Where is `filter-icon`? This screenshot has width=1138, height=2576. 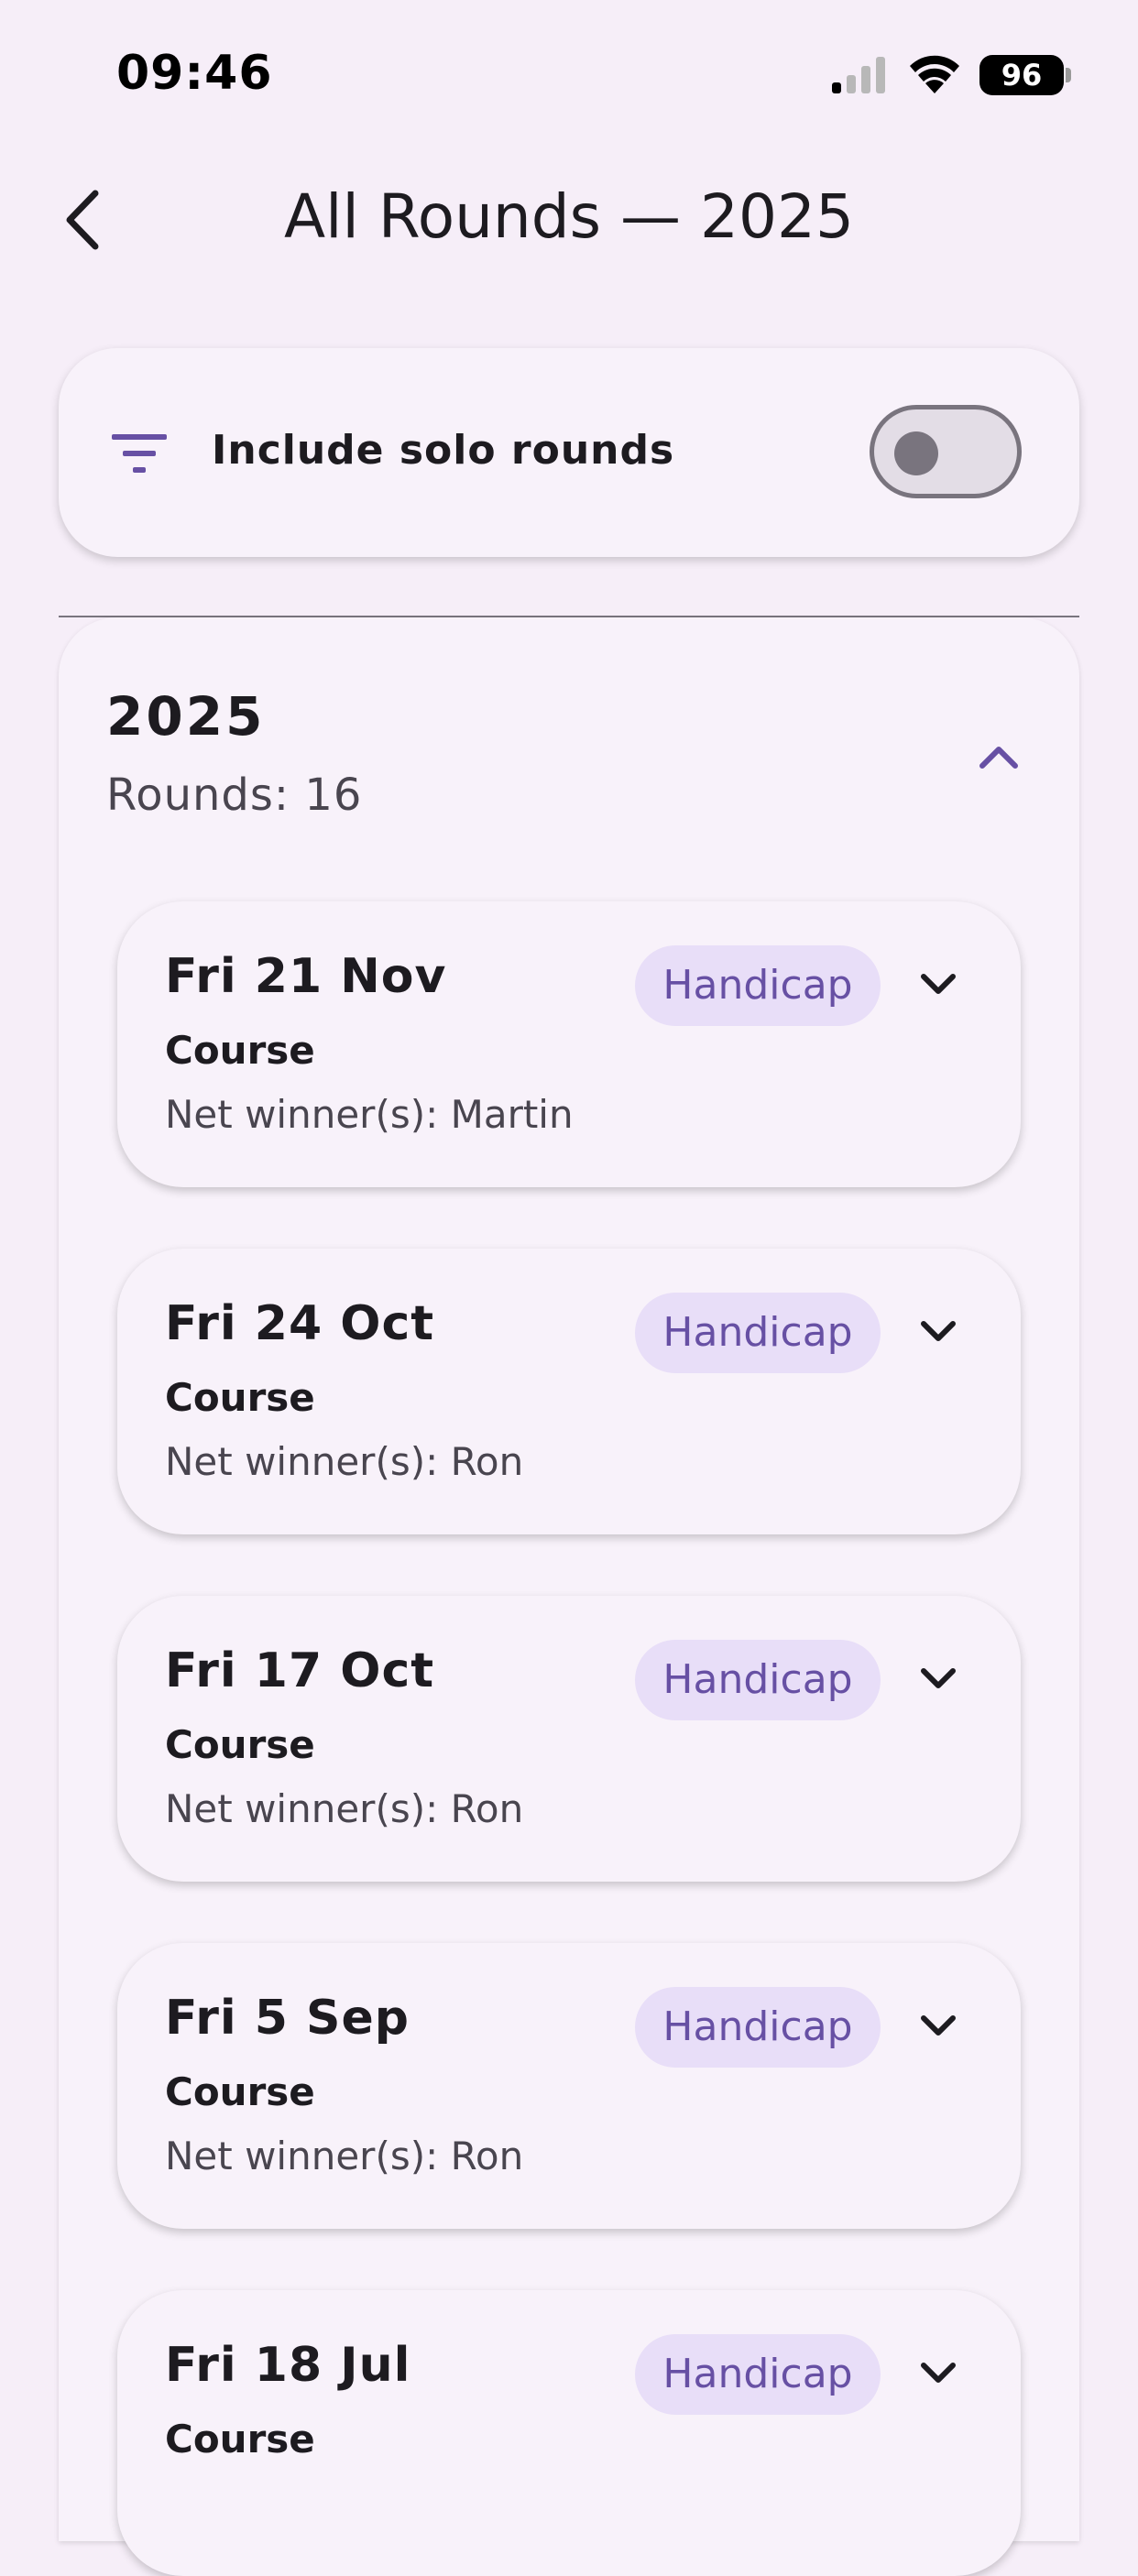
filter-icon is located at coordinates (139, 454).